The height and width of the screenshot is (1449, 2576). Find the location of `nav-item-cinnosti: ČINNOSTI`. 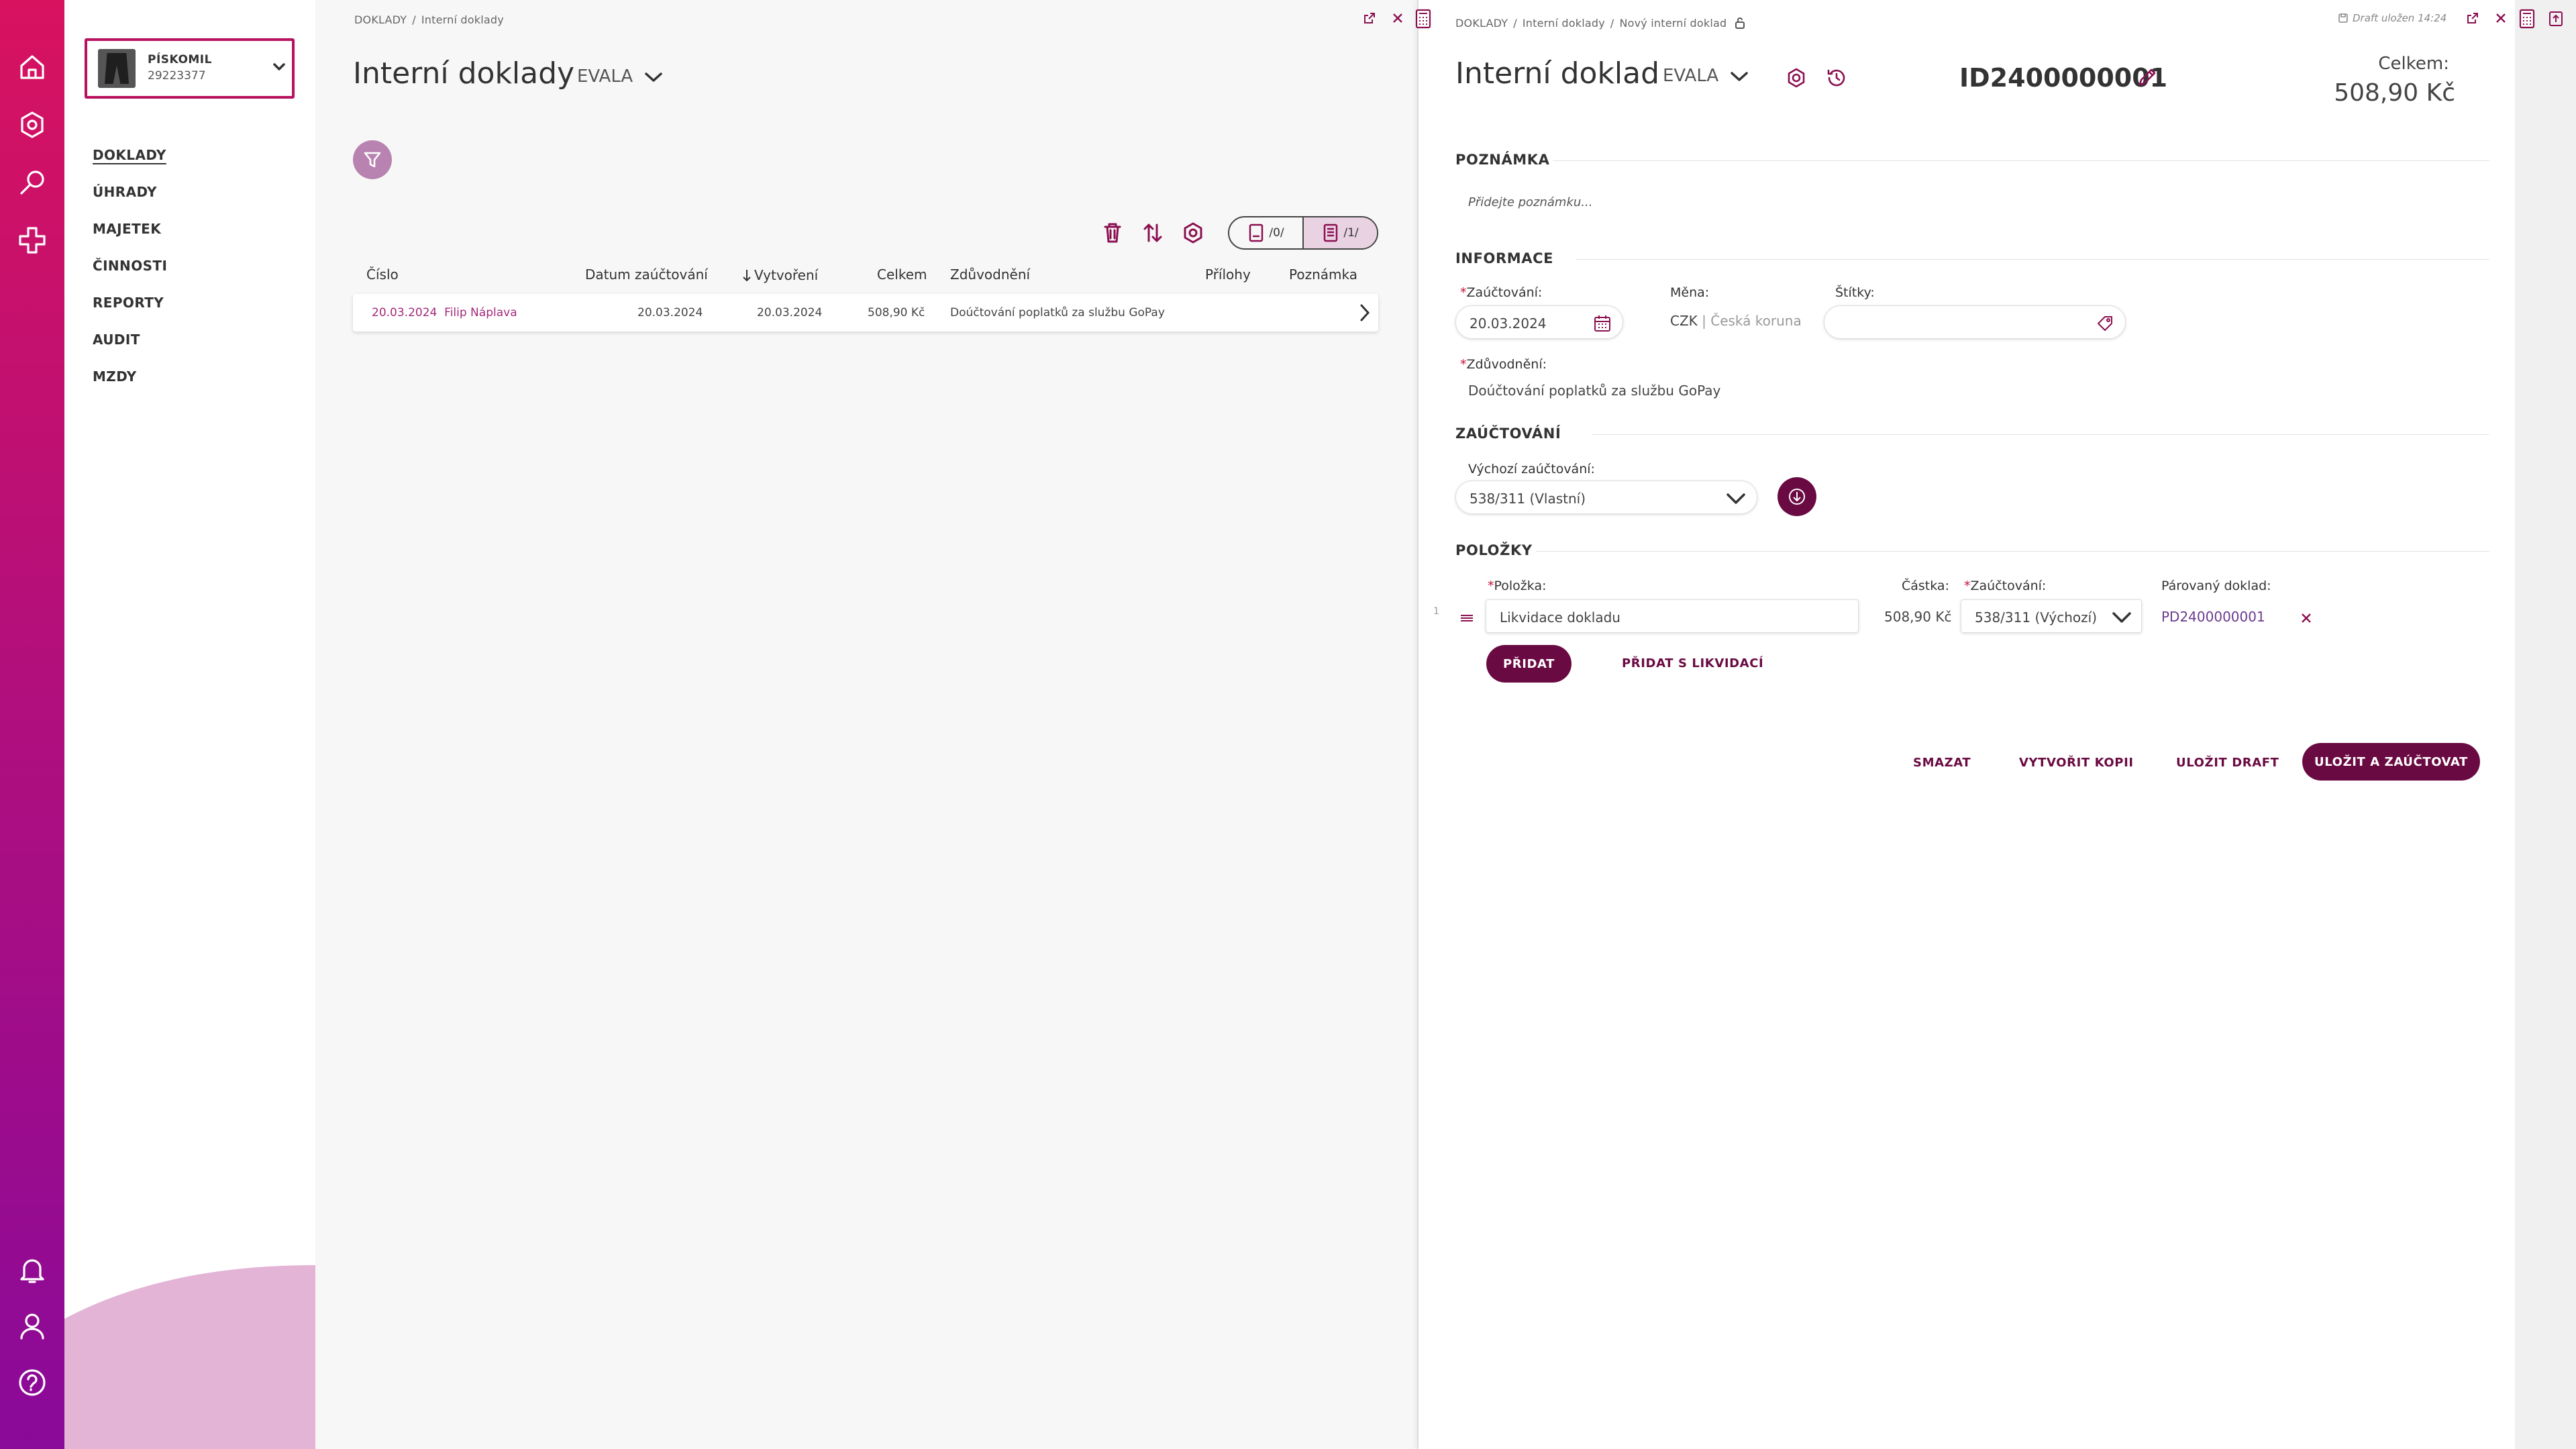

nav-item-cinnosti: ČINNOSTI is located at coordinates (130, 276).